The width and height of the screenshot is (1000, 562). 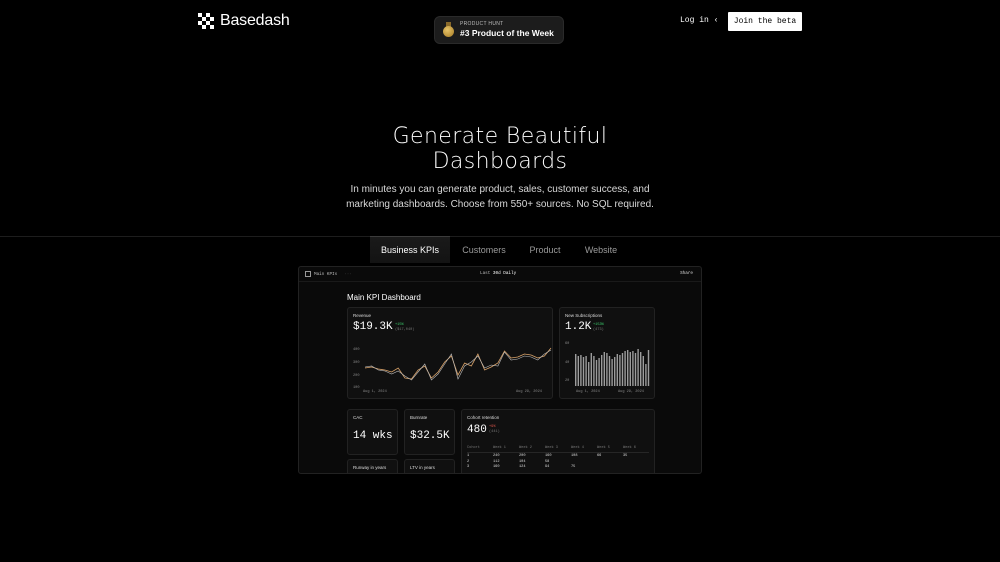 What do you see at coordinates (308, 274) in the screenshot?
I see `sidebar-toggle-icon` at bounding box center [308, 274].